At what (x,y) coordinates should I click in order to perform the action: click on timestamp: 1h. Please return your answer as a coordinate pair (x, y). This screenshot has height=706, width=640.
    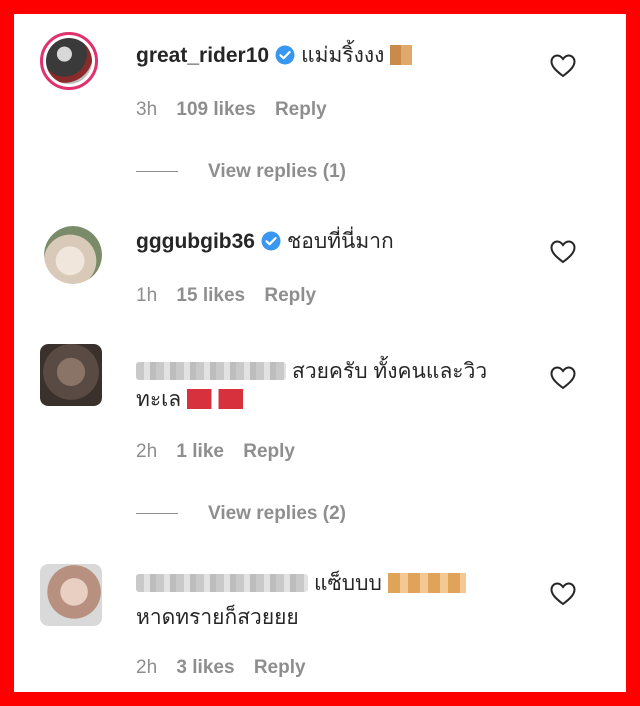
    Looking at the image, I should click on (147, 295).